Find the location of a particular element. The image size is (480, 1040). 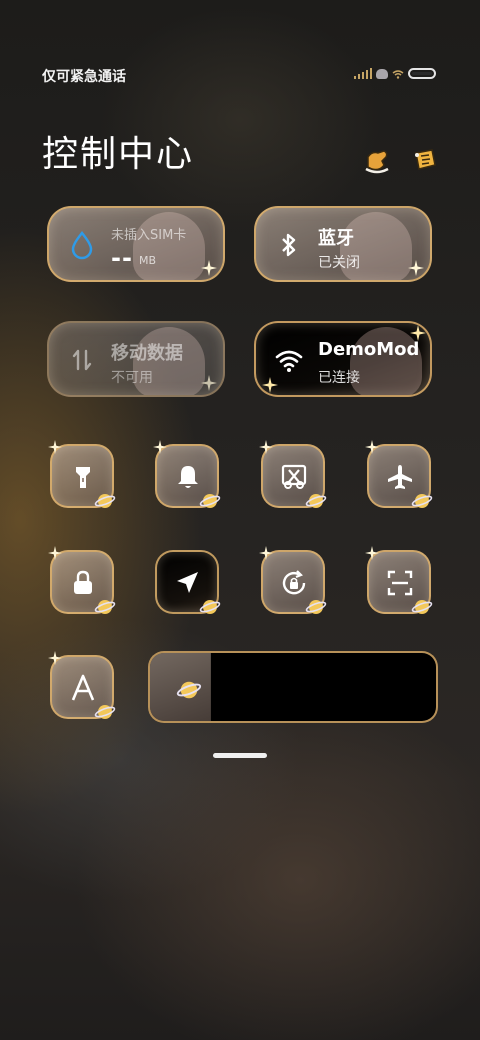

wifi-icon is located at coordinates (289, 361).